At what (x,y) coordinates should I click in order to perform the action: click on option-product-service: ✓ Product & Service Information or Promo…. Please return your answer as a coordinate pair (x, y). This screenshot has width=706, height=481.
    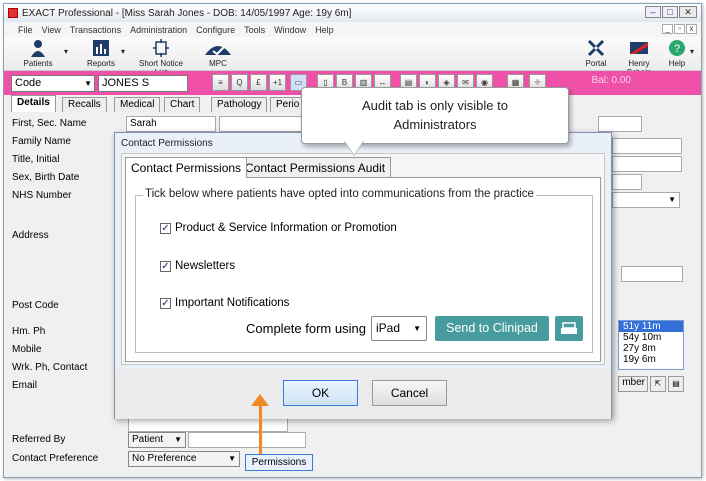
    Looking at the image, I should click on (278, 228).